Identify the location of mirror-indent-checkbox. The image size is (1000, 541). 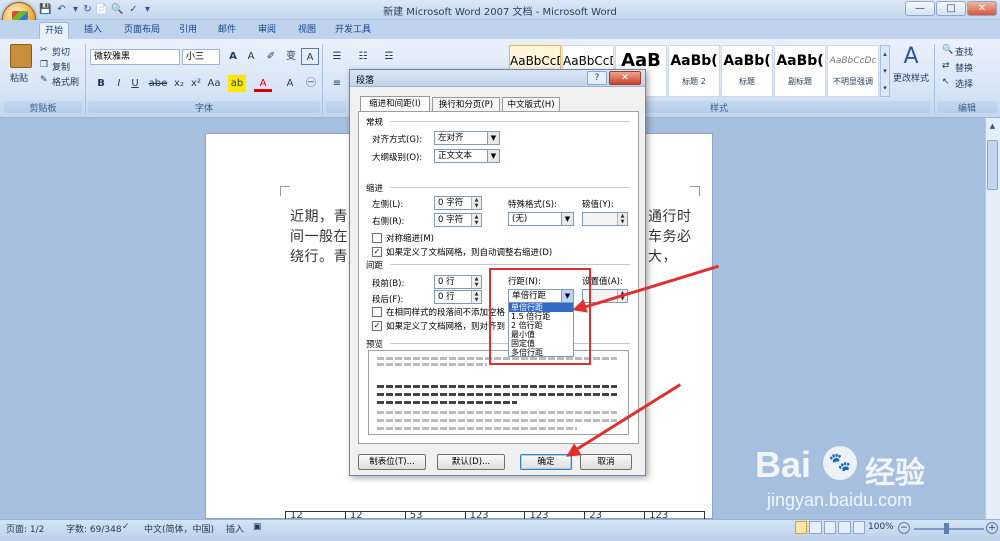
(377, 238).